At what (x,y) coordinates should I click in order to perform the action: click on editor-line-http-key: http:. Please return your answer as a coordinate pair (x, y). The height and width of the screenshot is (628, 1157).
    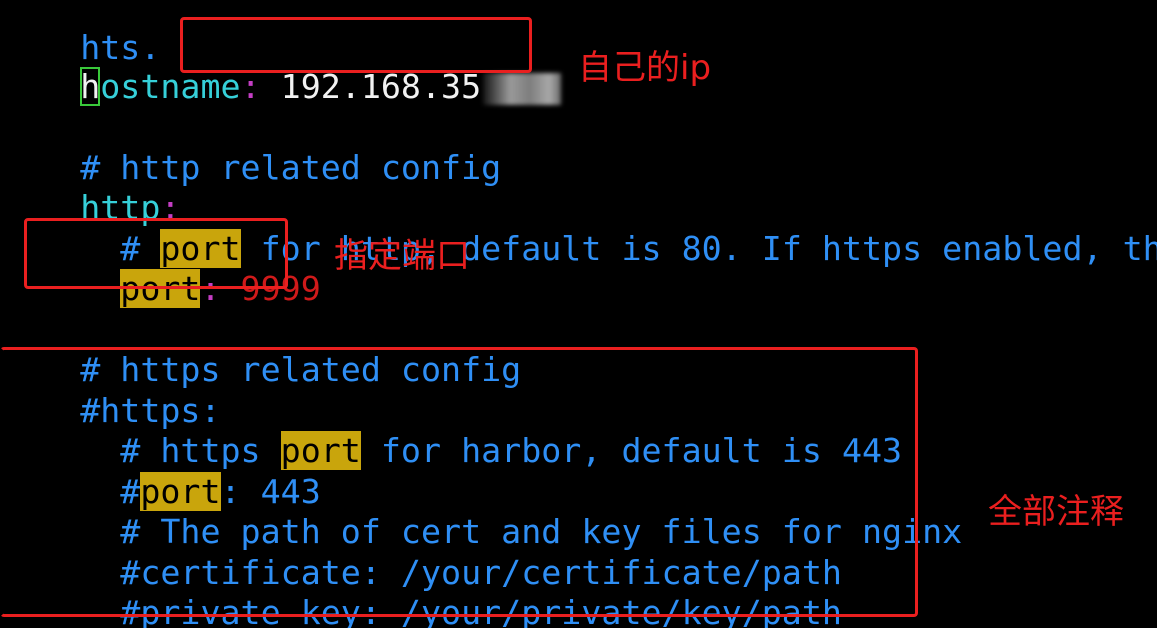
    Looking at the image, I should click on (90, 187).